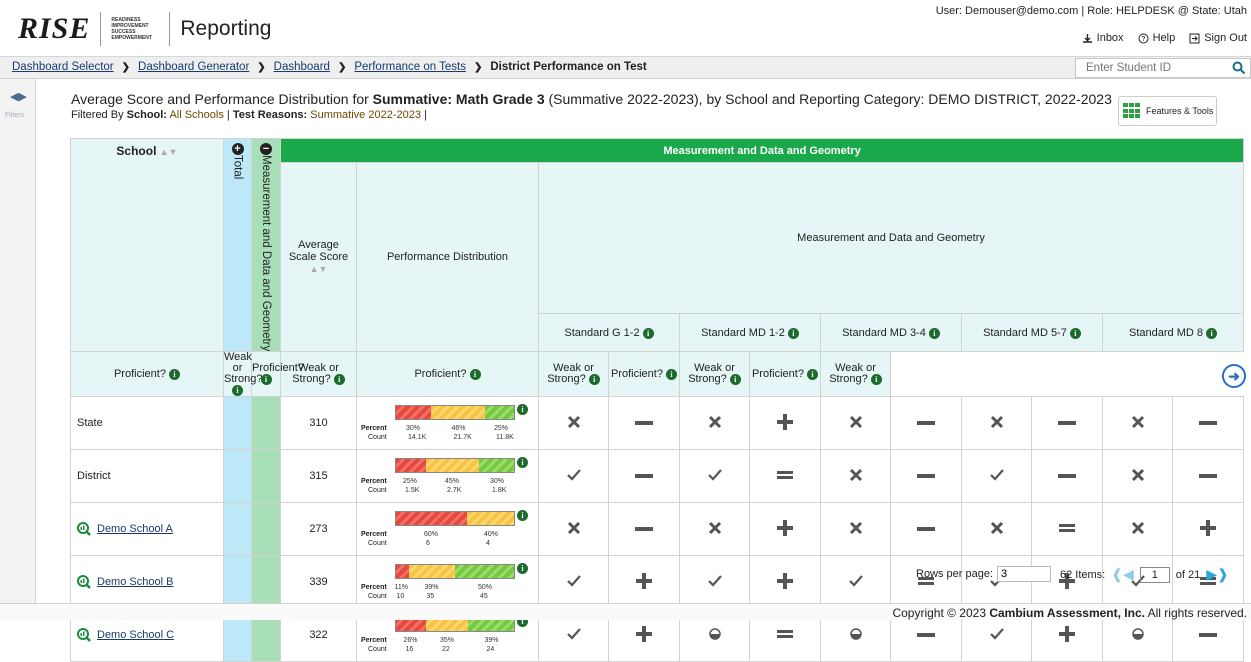 This screenshot has height=662, width=1251. What do you see at coordinates (1239, 68) in the screenshot?
I see `search-icon` at bounding box center [1239, 68].